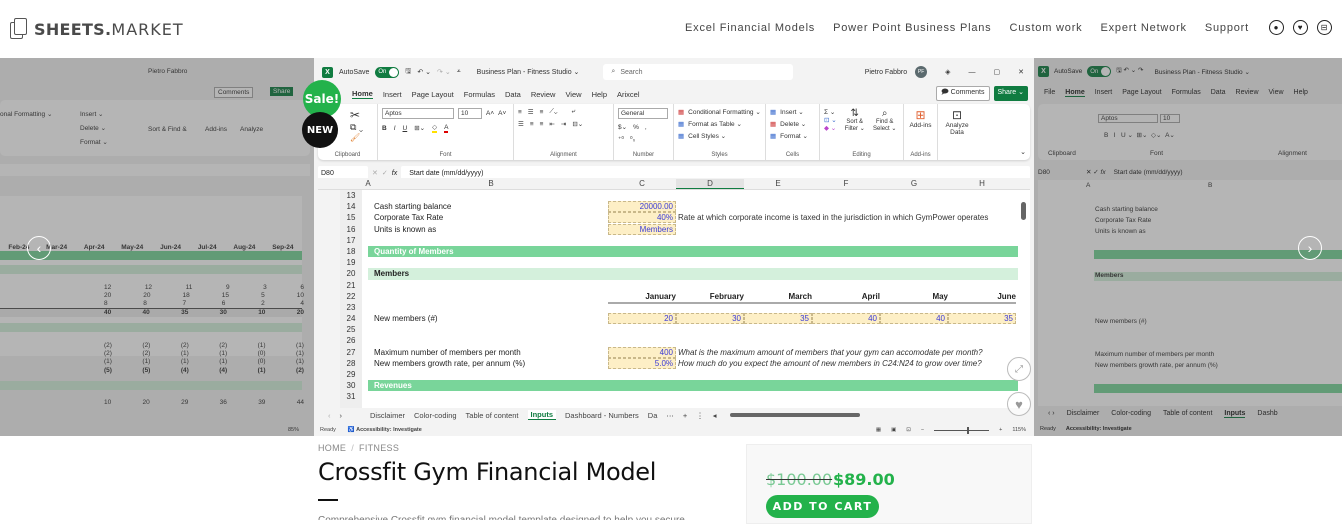 This screenshot has width=1342, height=524. I want to click on delete-cells-button: ▦ Delete ⌄, so click(792, 124).